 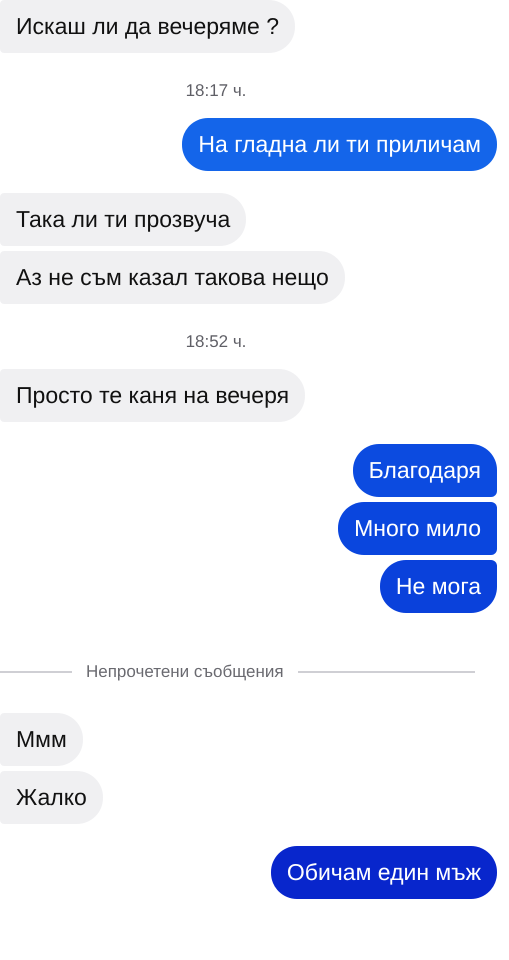 What do you see at coordinates (339, 144) in the screenshot?
I see `message-bubble: На гладна ли ти приличам` at bounding box center [339, 144].